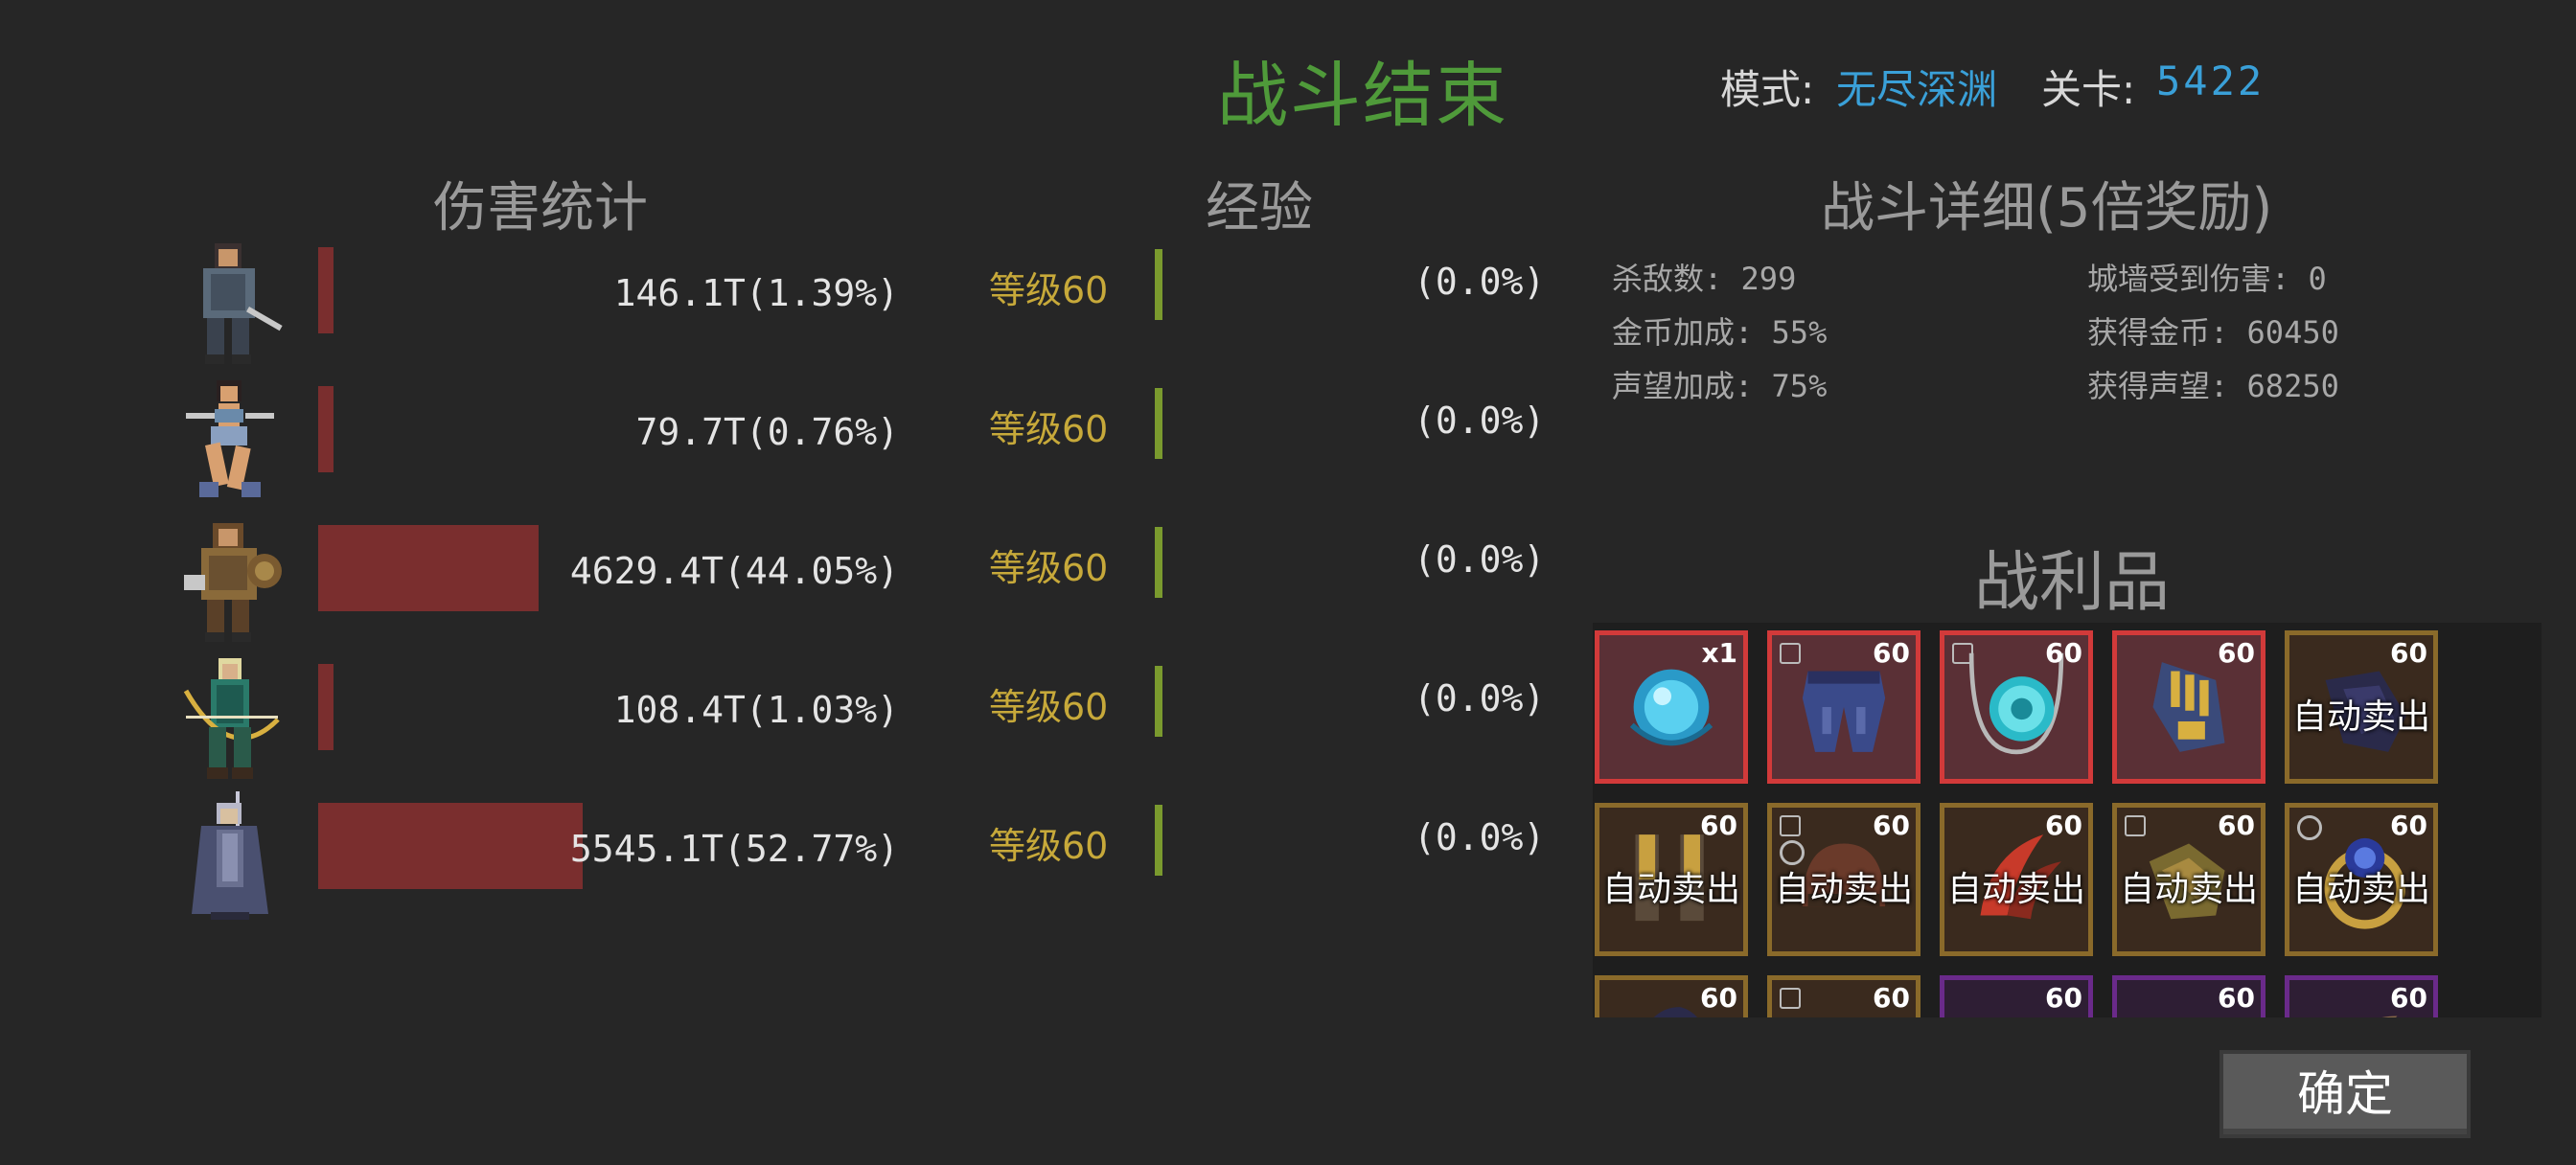  I want to click on mode-label: 模式:, so click(1767, 89).